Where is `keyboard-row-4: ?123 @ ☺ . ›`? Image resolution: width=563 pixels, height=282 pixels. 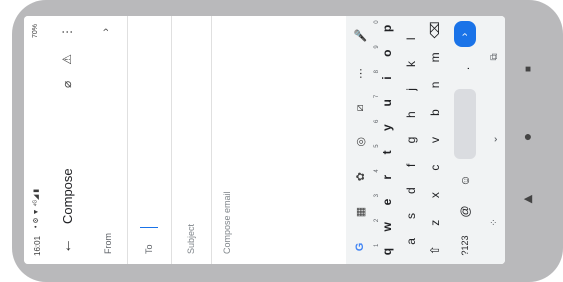 keyboard-row-4: ?123 @ ☺ . › is located at coordinates (465, 140).